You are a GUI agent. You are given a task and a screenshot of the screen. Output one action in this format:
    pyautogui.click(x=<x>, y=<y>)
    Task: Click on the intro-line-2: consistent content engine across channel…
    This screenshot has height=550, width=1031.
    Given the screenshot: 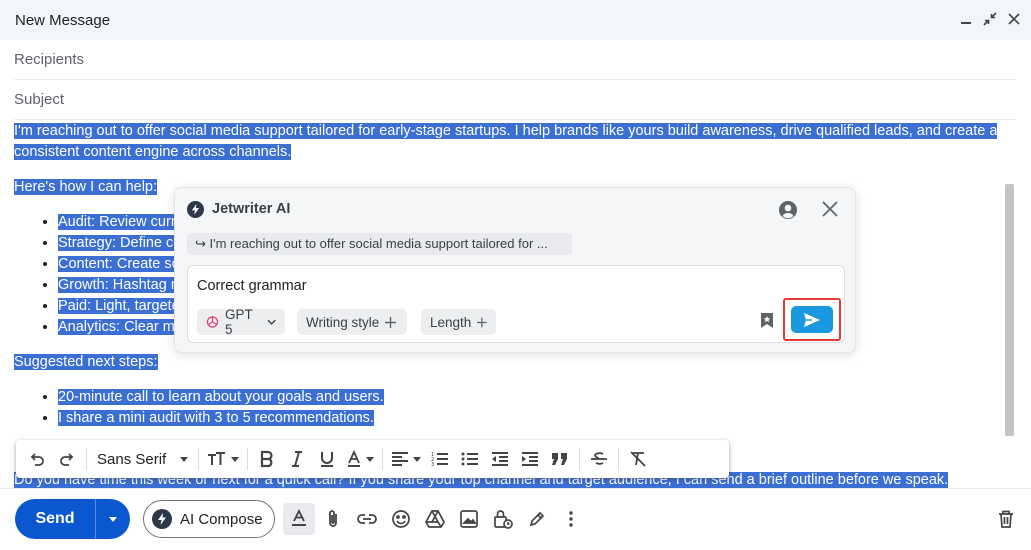 What is the action you would take?
    pyautogui.click(x=153, y=152)
    